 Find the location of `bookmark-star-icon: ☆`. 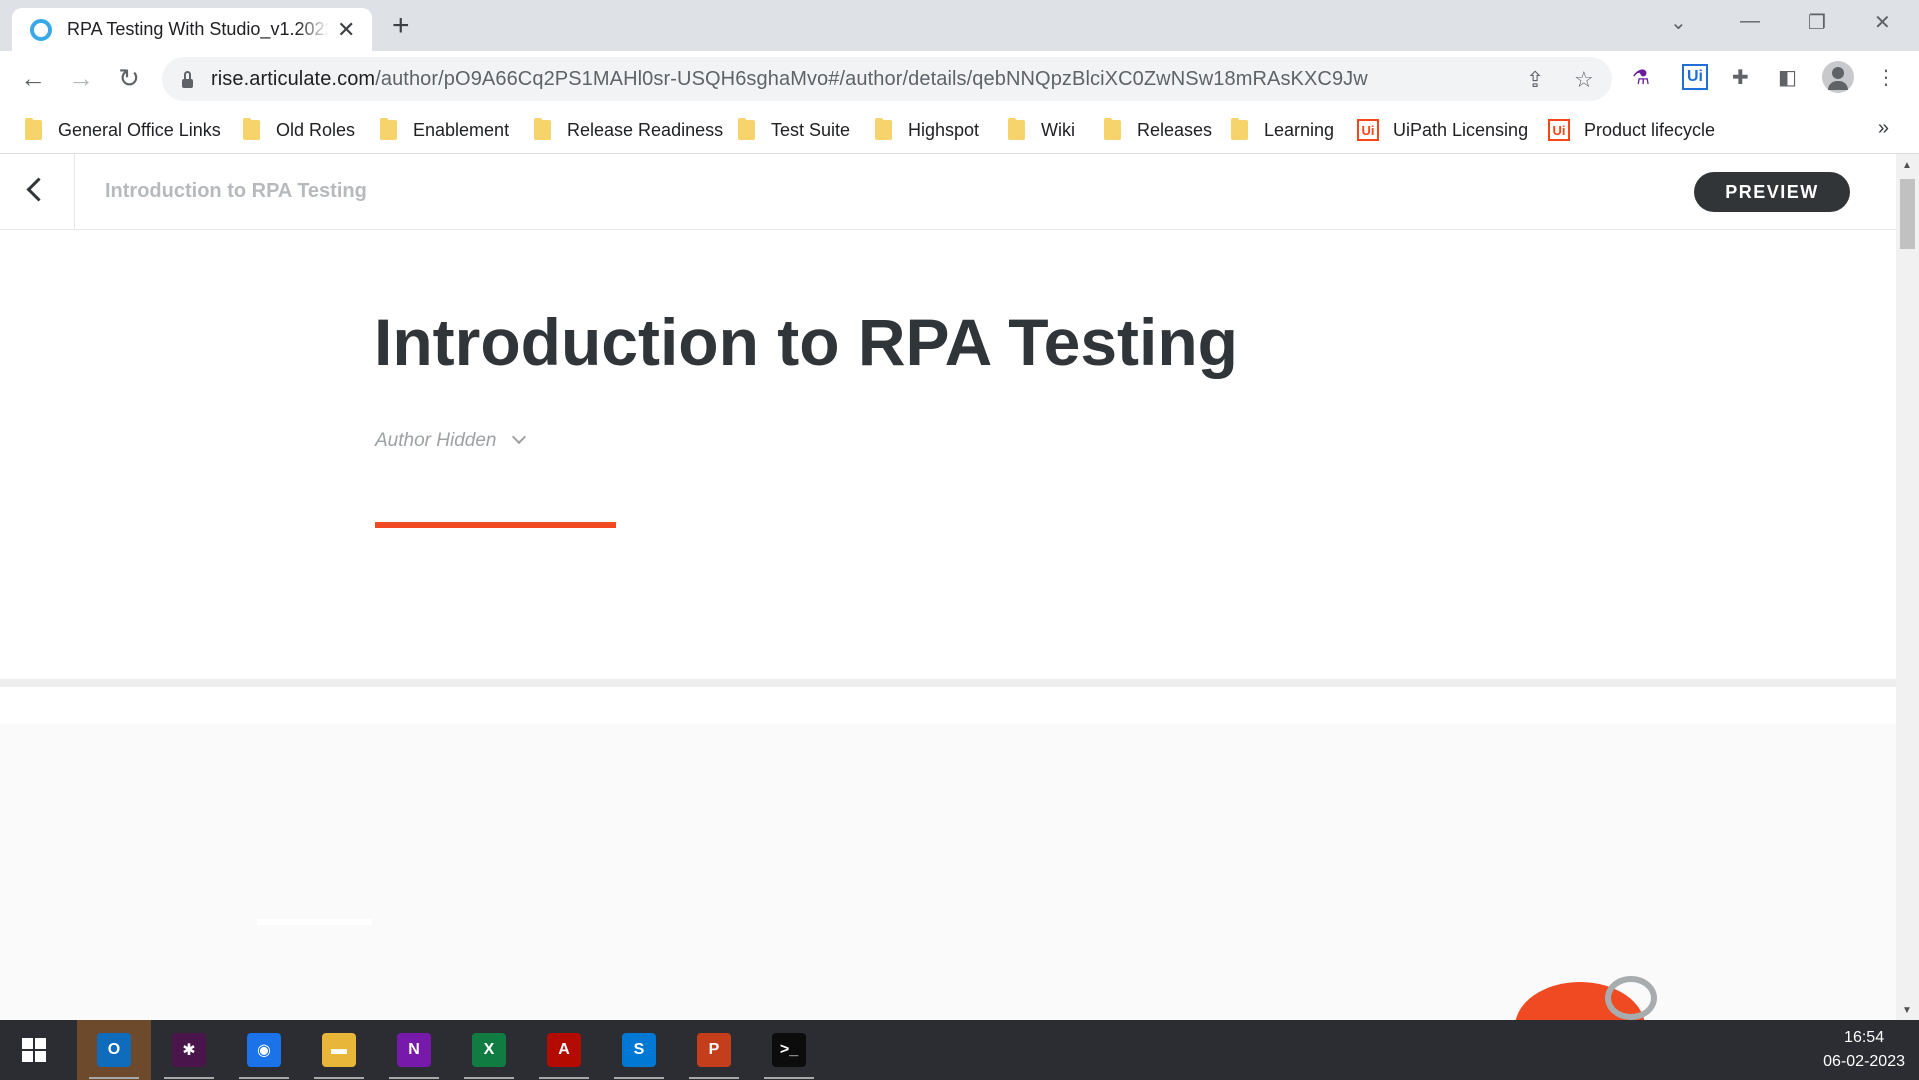

bookmark-star-icon: ☆ is located at coordinates (1584, 80).